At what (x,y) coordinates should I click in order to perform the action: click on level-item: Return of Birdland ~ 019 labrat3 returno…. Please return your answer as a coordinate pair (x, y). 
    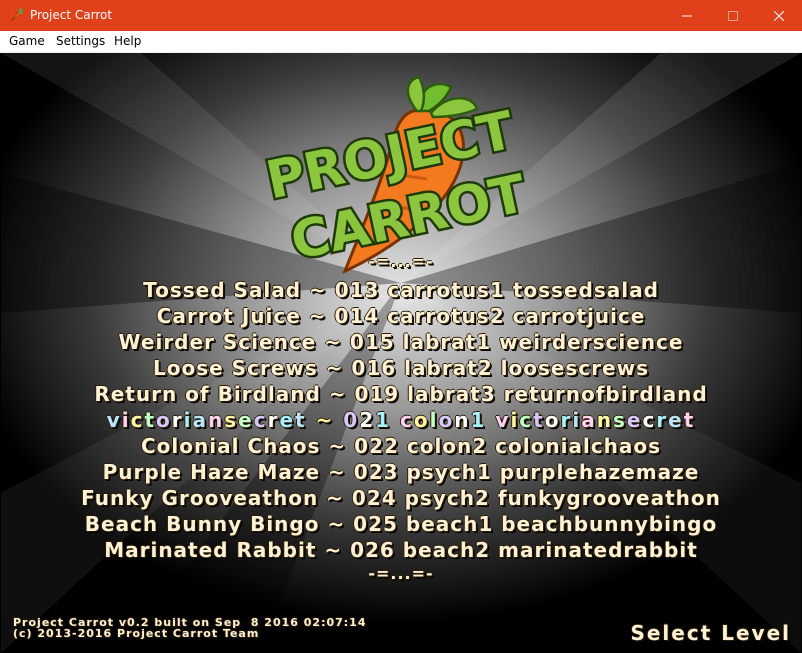
    Looking at the image, I should click on (401, 394).